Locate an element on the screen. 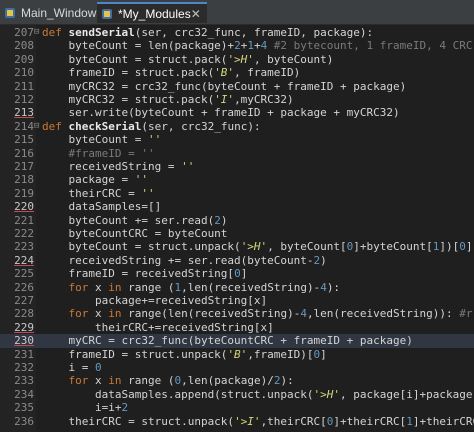  line-number: 225 is located at coordinates (24, 274).